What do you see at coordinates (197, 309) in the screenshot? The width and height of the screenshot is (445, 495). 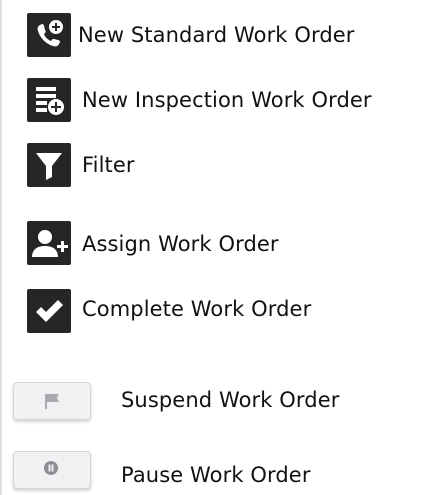 I see `complete-work-order-label: Complete Work Order` at bounding box center [197, 309].